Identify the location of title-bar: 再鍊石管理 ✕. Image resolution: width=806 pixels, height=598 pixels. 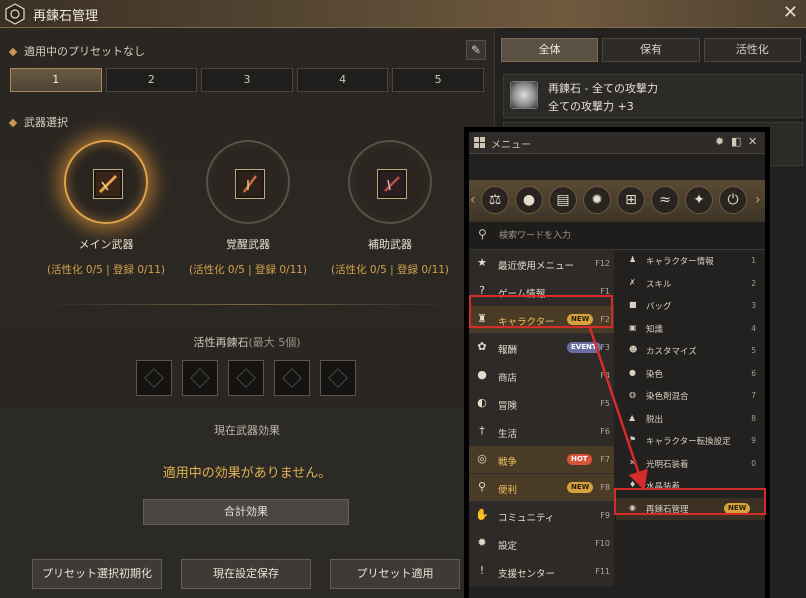
(403, 14).